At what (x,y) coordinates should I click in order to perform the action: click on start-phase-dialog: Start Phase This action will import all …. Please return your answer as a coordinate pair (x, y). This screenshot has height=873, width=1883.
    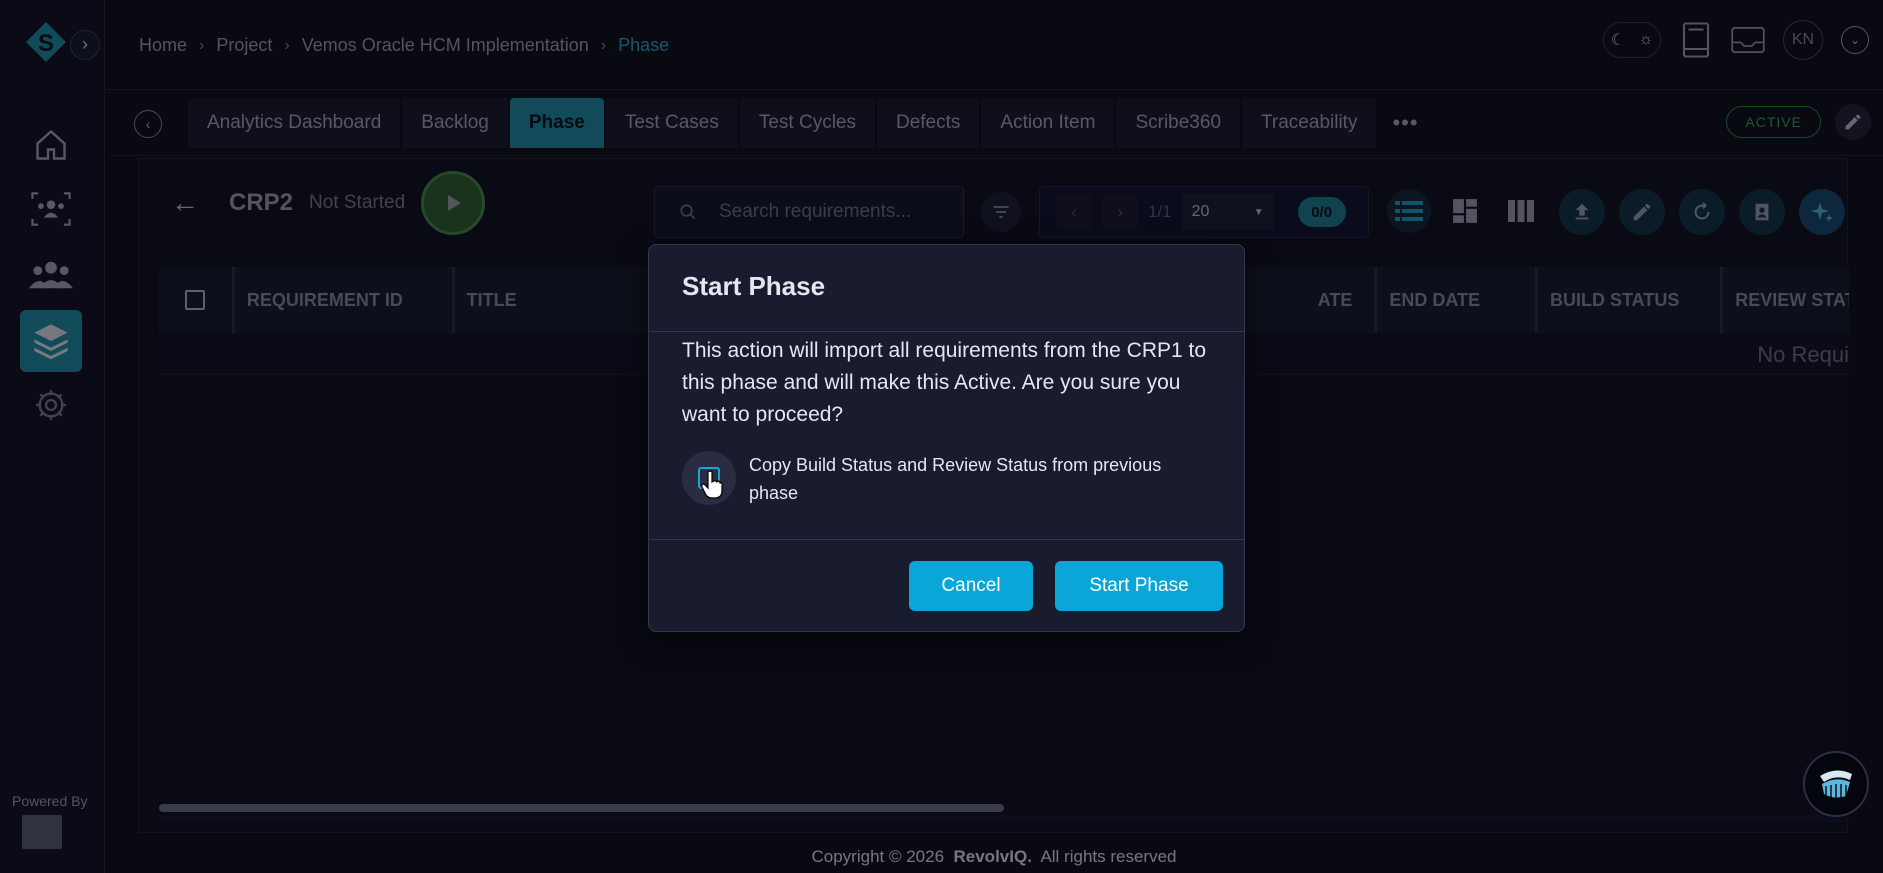
    Looking at the image, I should click on (946, 438).